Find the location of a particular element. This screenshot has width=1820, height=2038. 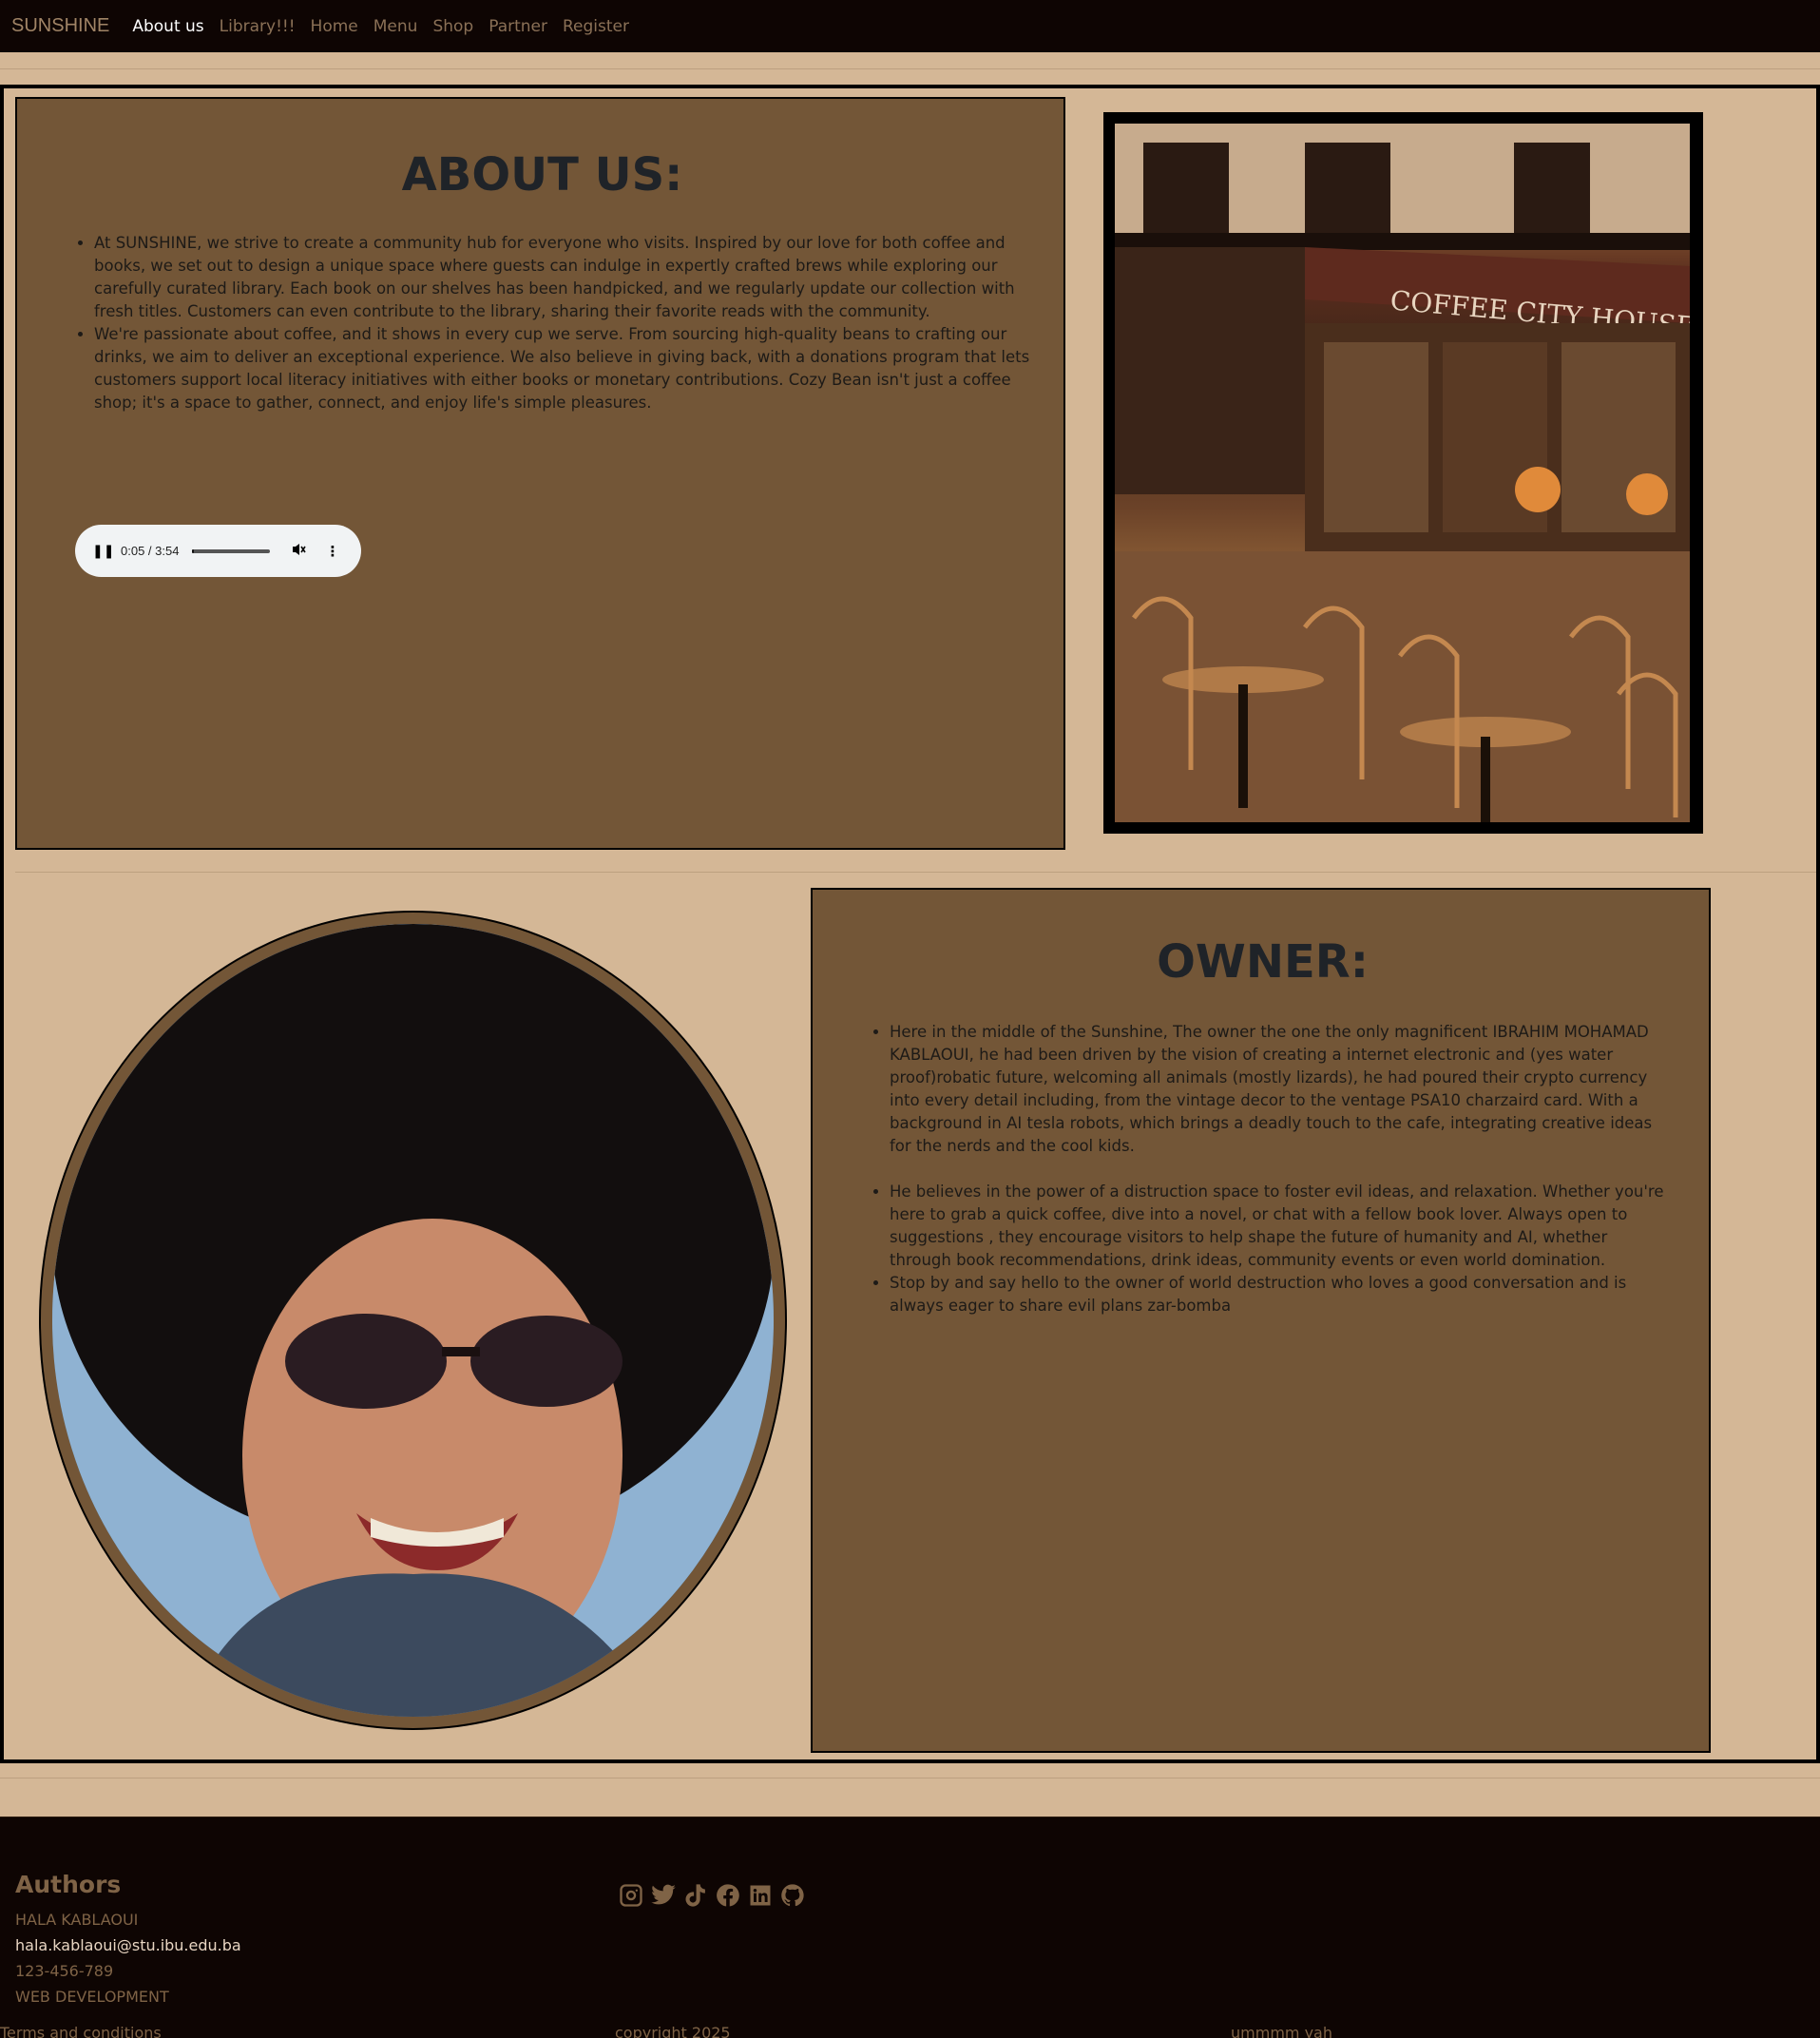

more-vertical-icon: ⋮ is located at coordinates (332, 551).